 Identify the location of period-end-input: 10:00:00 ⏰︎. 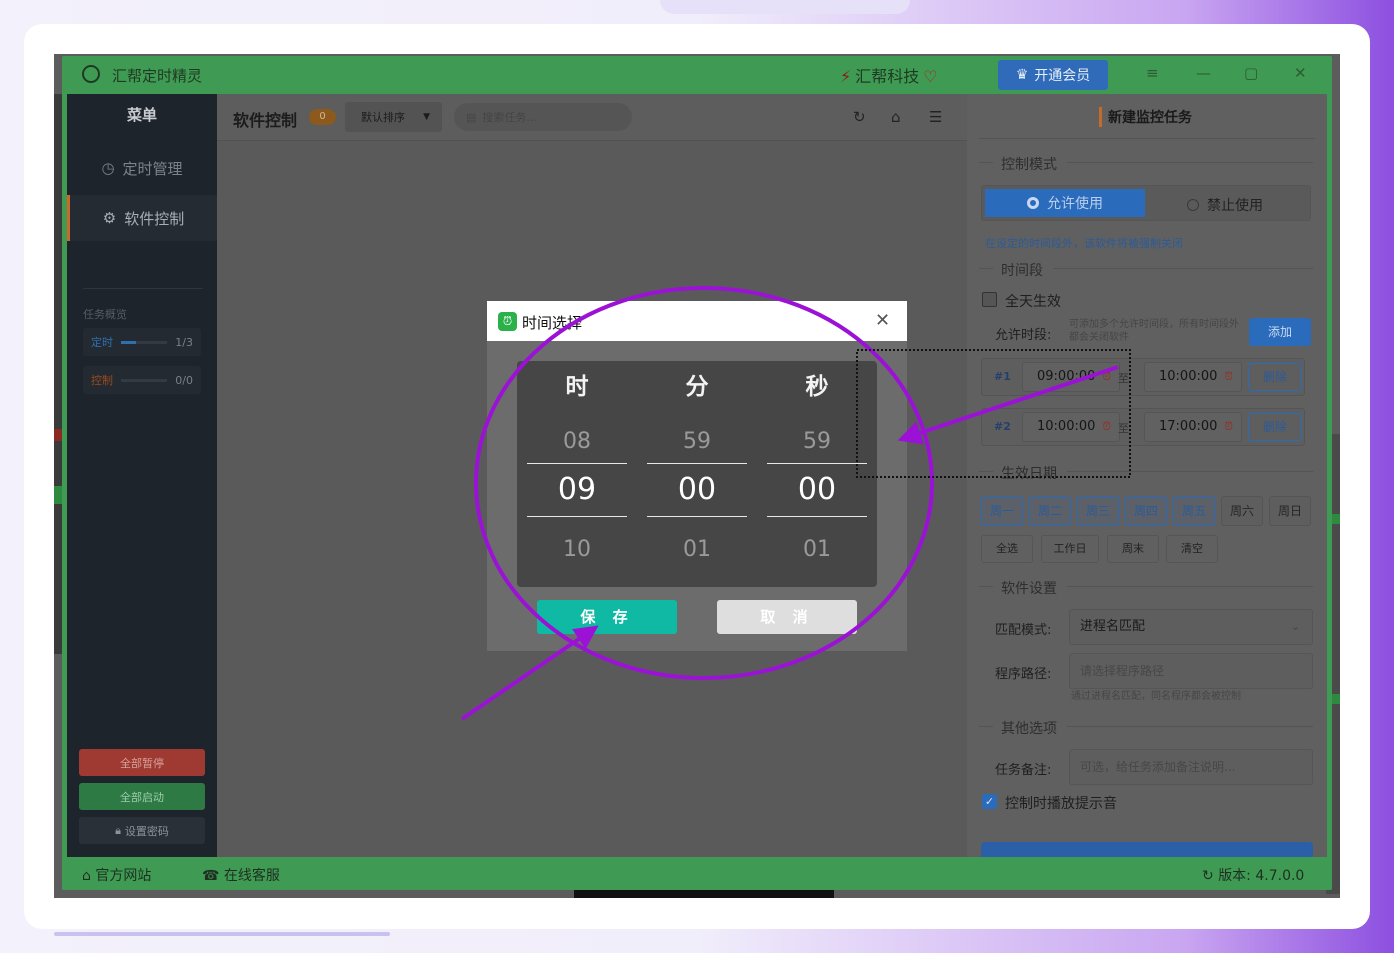
(1193, 377).